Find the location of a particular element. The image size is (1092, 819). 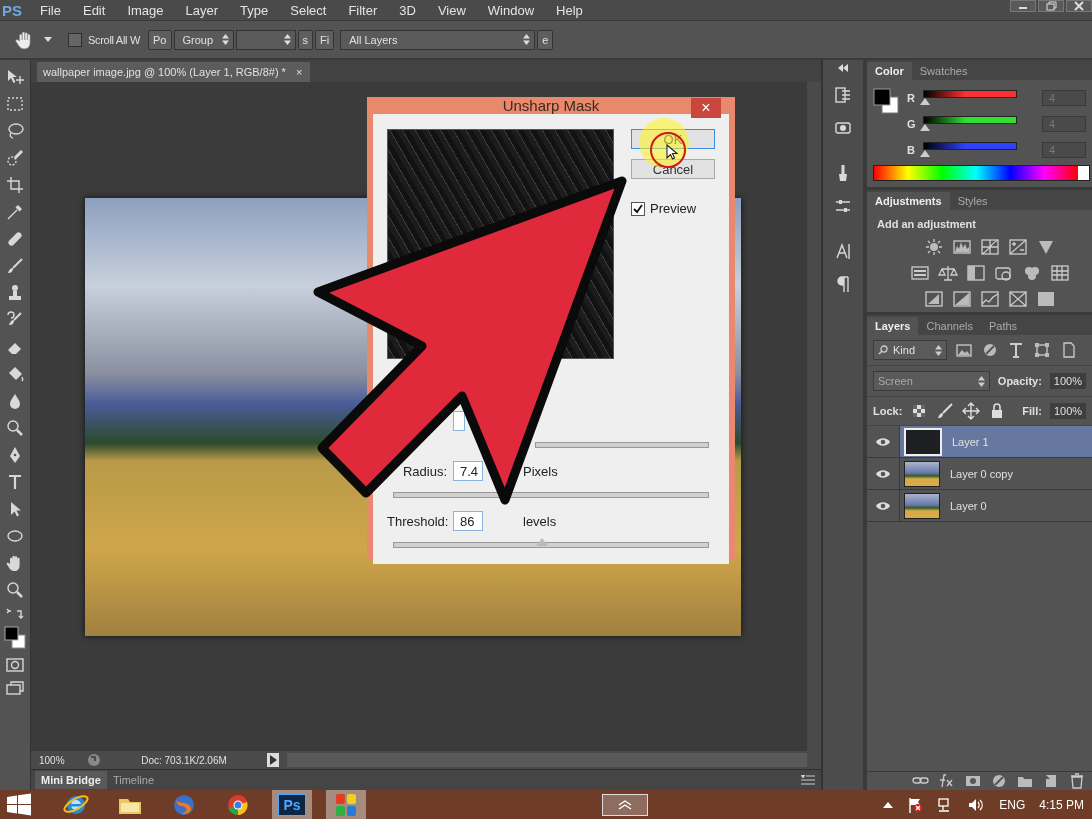

menu-item: Window is located at coordinates (511, 10).